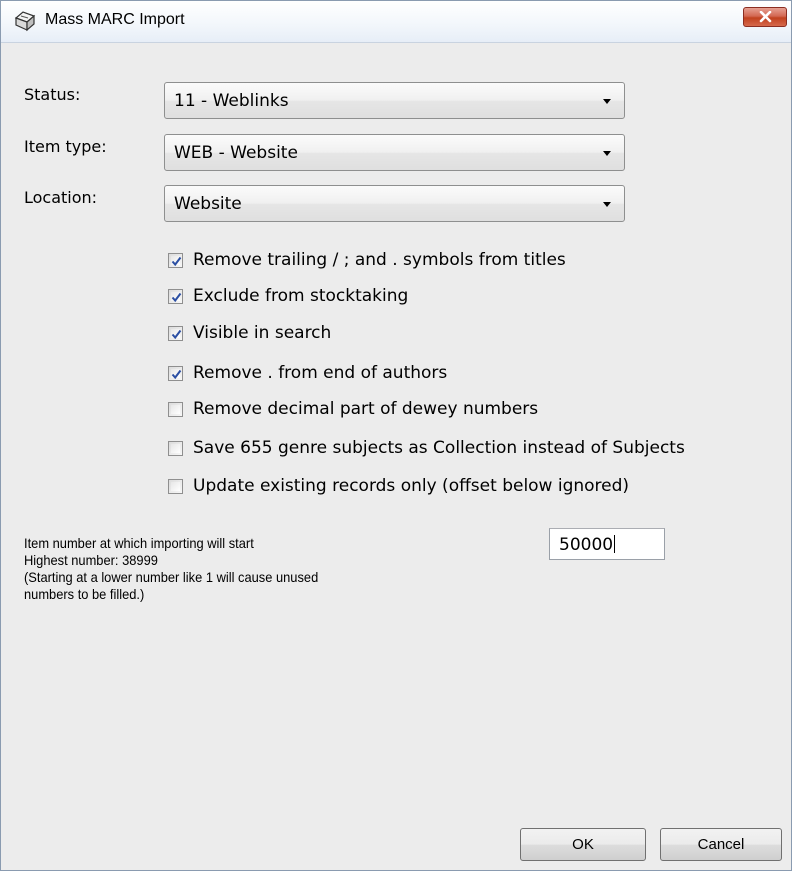 This screenshot has height=871, width=792. I want to click on highest-number-text: Highest number: 38999, so click(91, 560).